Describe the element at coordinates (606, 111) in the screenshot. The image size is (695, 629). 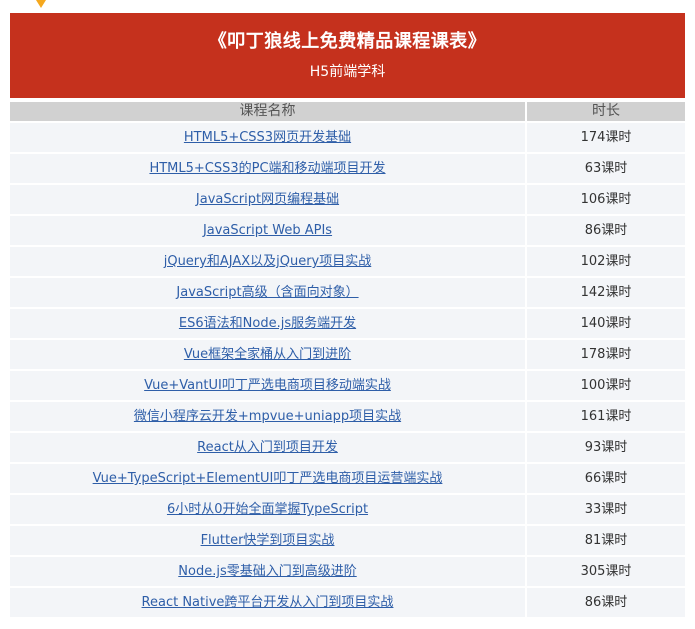
I see `column-header-duration: 时长` at that location.